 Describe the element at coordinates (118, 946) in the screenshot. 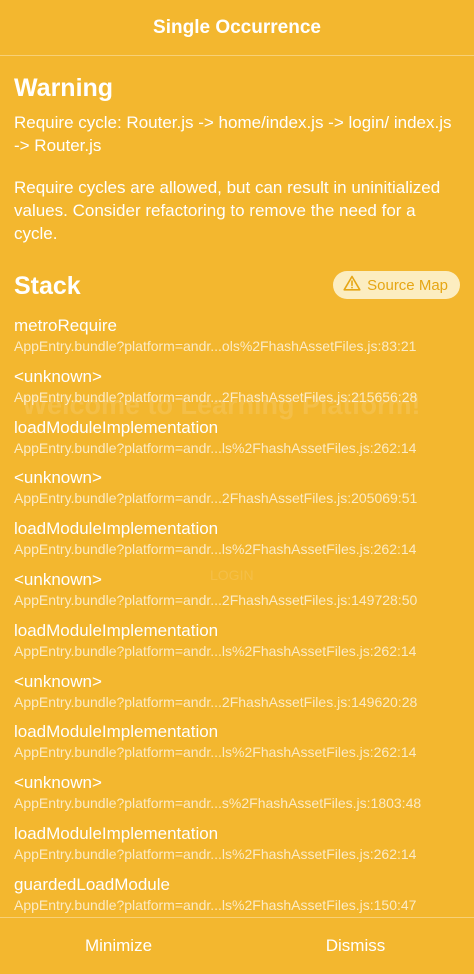

I see `minimize-button: Minimize` at that location.